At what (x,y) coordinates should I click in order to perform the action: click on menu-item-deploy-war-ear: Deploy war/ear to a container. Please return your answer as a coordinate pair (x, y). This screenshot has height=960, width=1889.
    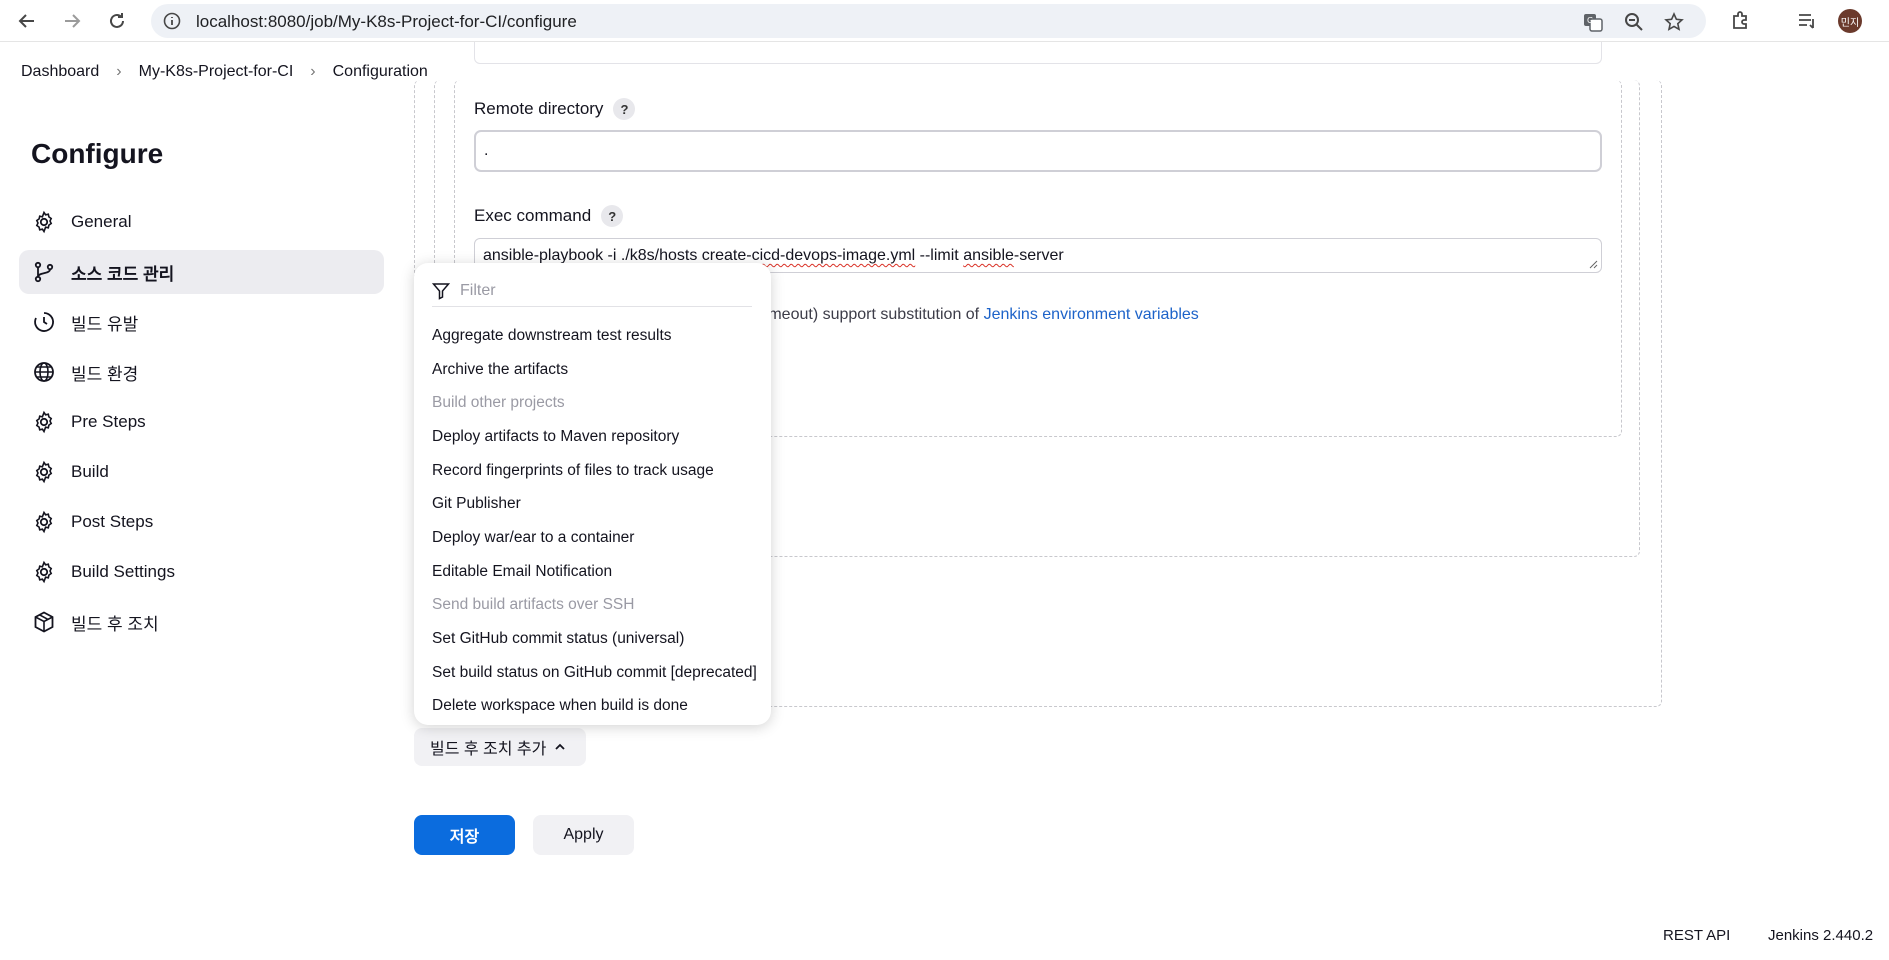
    Looking at the image, I should click on (594, 538).